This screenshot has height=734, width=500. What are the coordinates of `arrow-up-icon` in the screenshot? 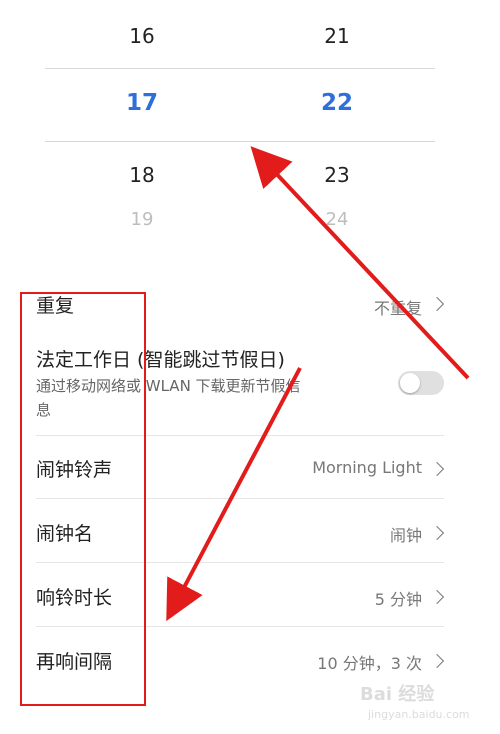 It's located at (360, 263).